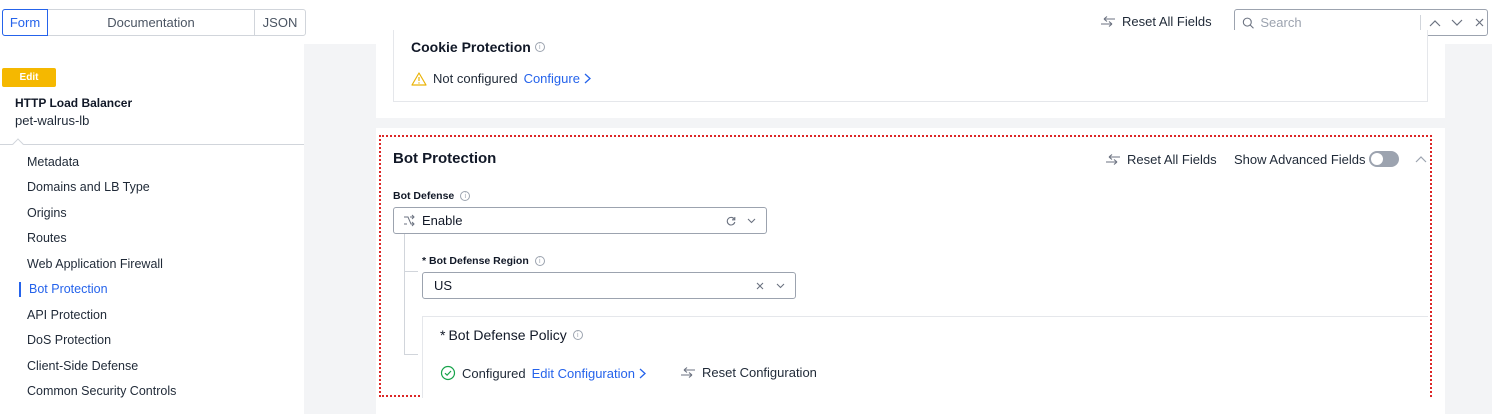 The image size is (1492, 414). What do you see at coordinates (475, 261) in the screenshot?
I see `bot-defense-region-label-text: * Bot Defense Region` at bounding box center [475, 261].